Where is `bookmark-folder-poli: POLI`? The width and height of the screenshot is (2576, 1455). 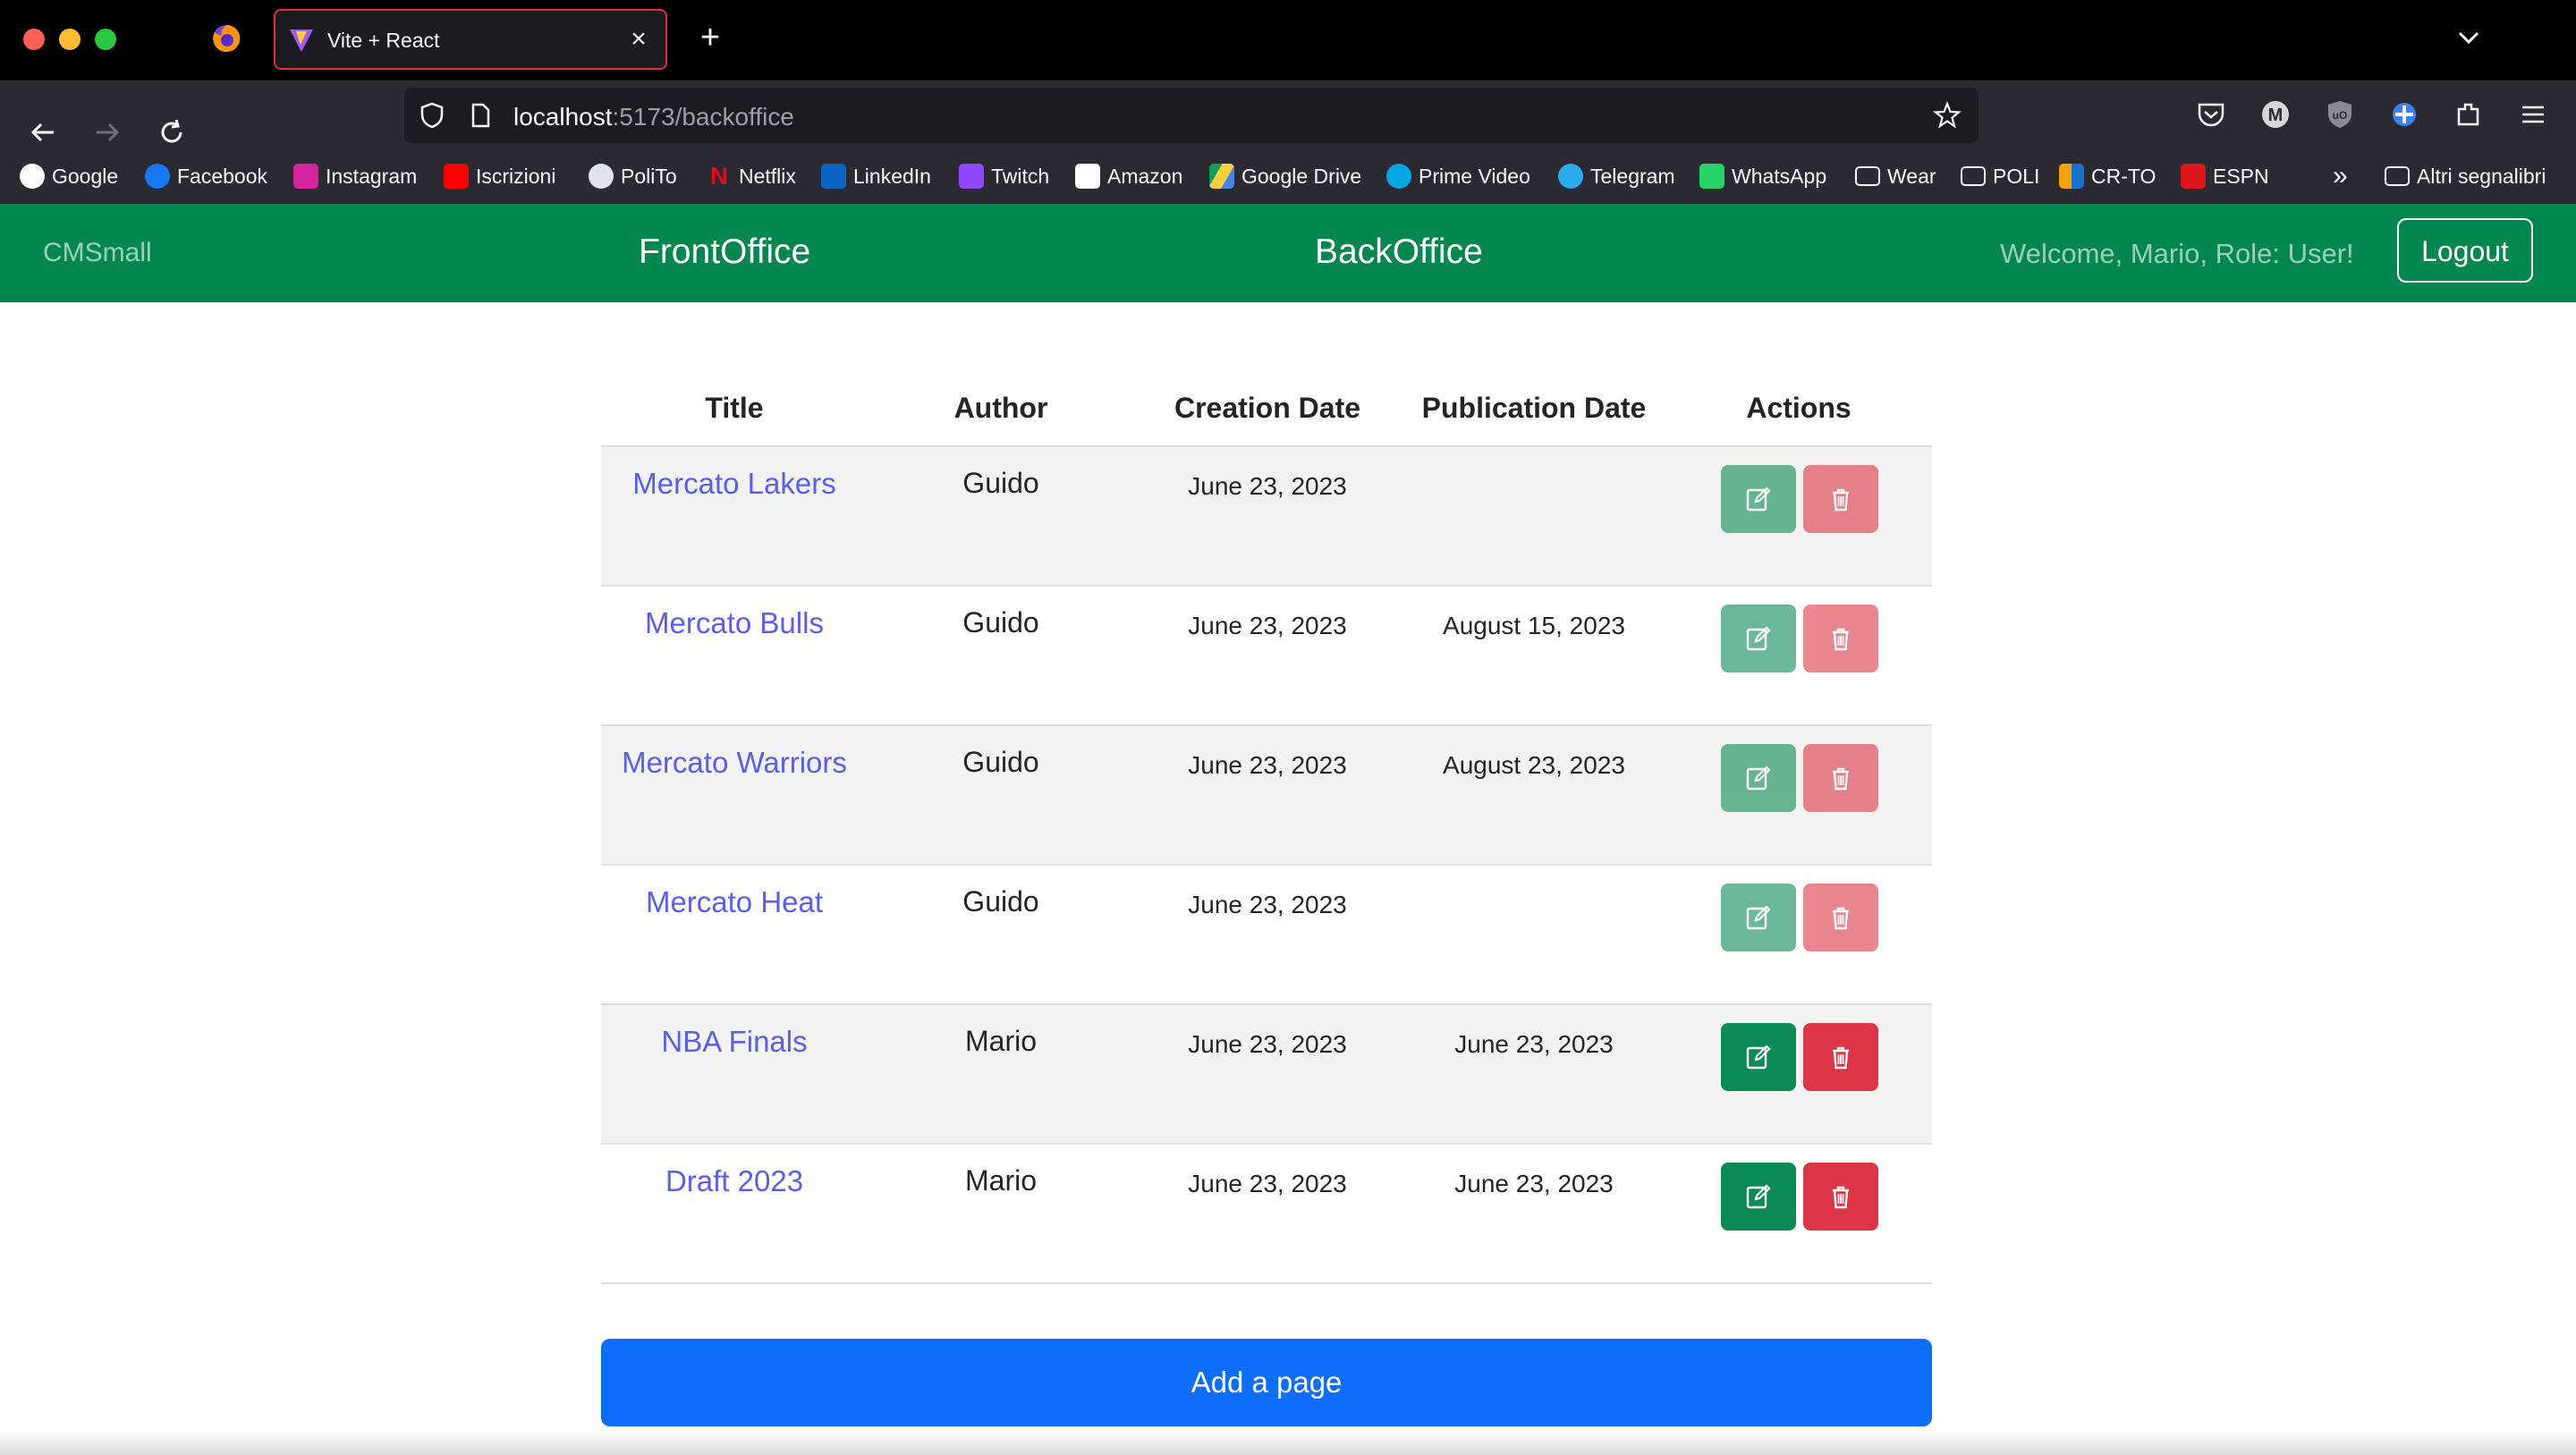 bookmark-folder-poli: POLI is located at coordinates (2000, 176).